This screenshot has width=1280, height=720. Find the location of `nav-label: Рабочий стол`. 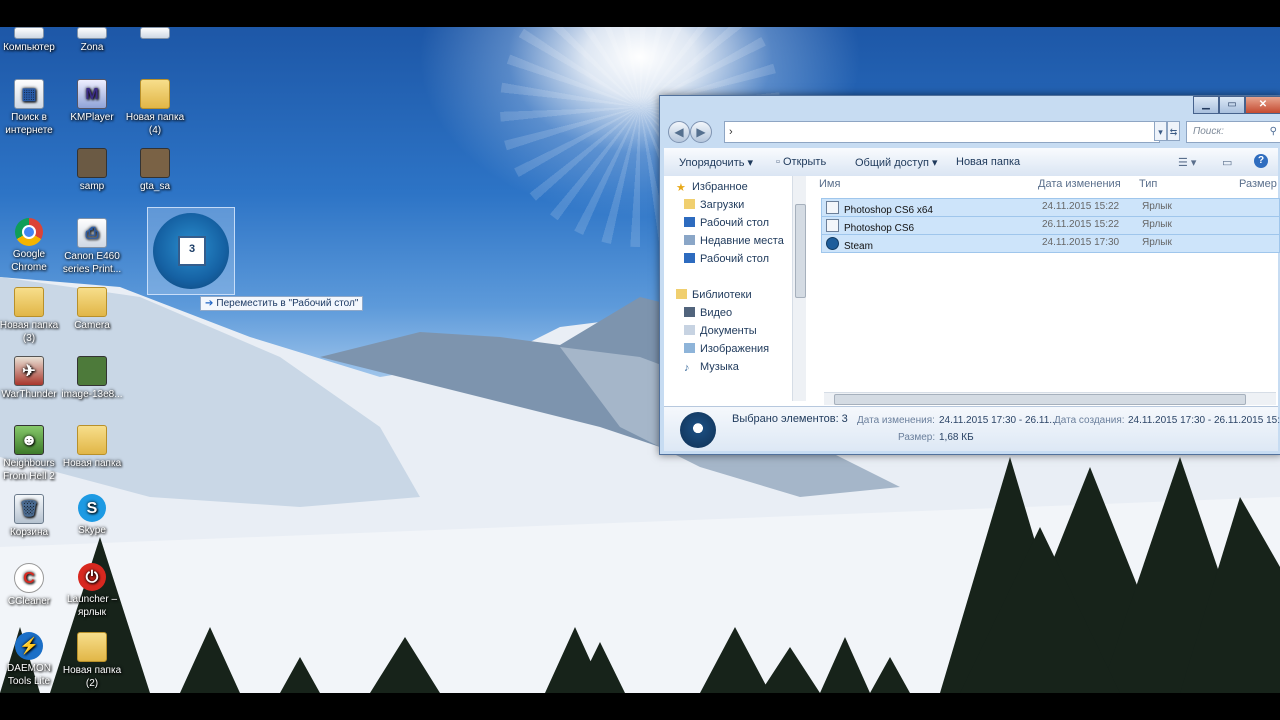

nav-label: Рабочий стол is located at coordinates (735, 223).